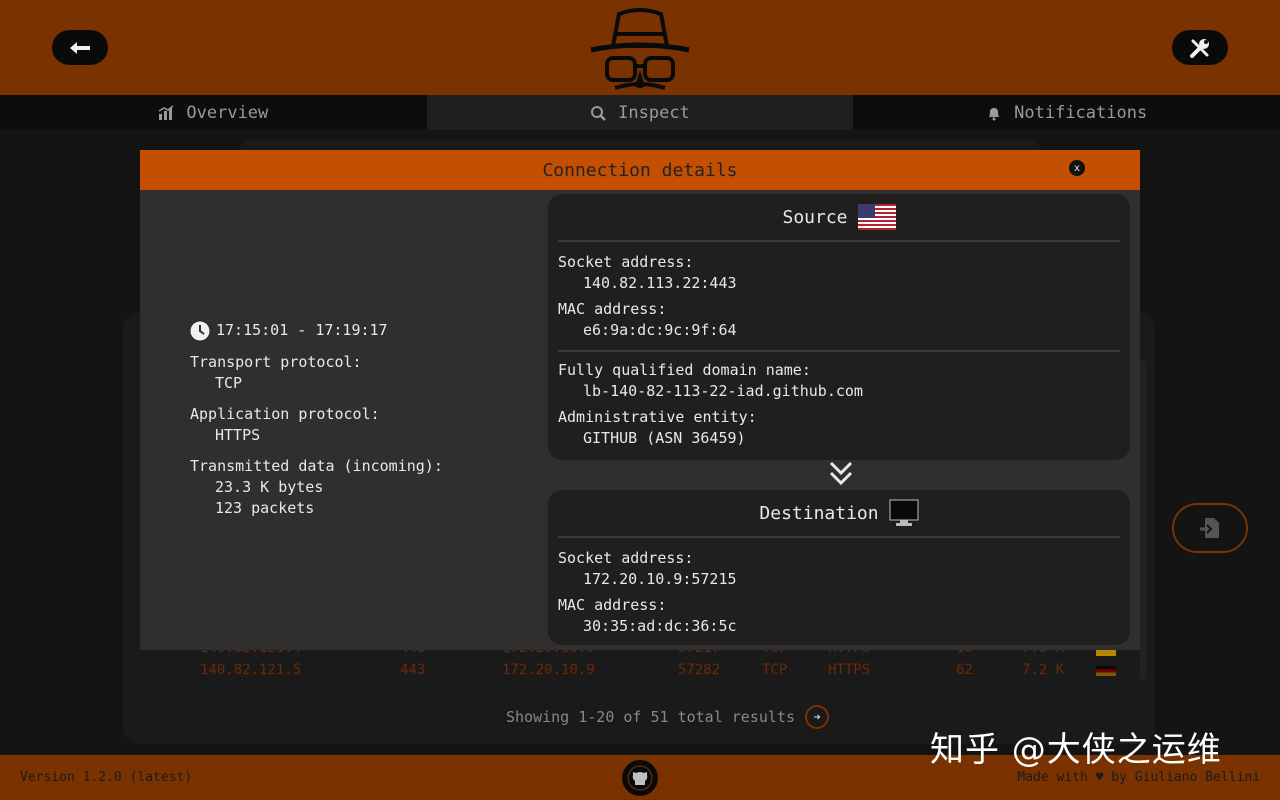  I want to click on chart-icon, so click(166, 112).